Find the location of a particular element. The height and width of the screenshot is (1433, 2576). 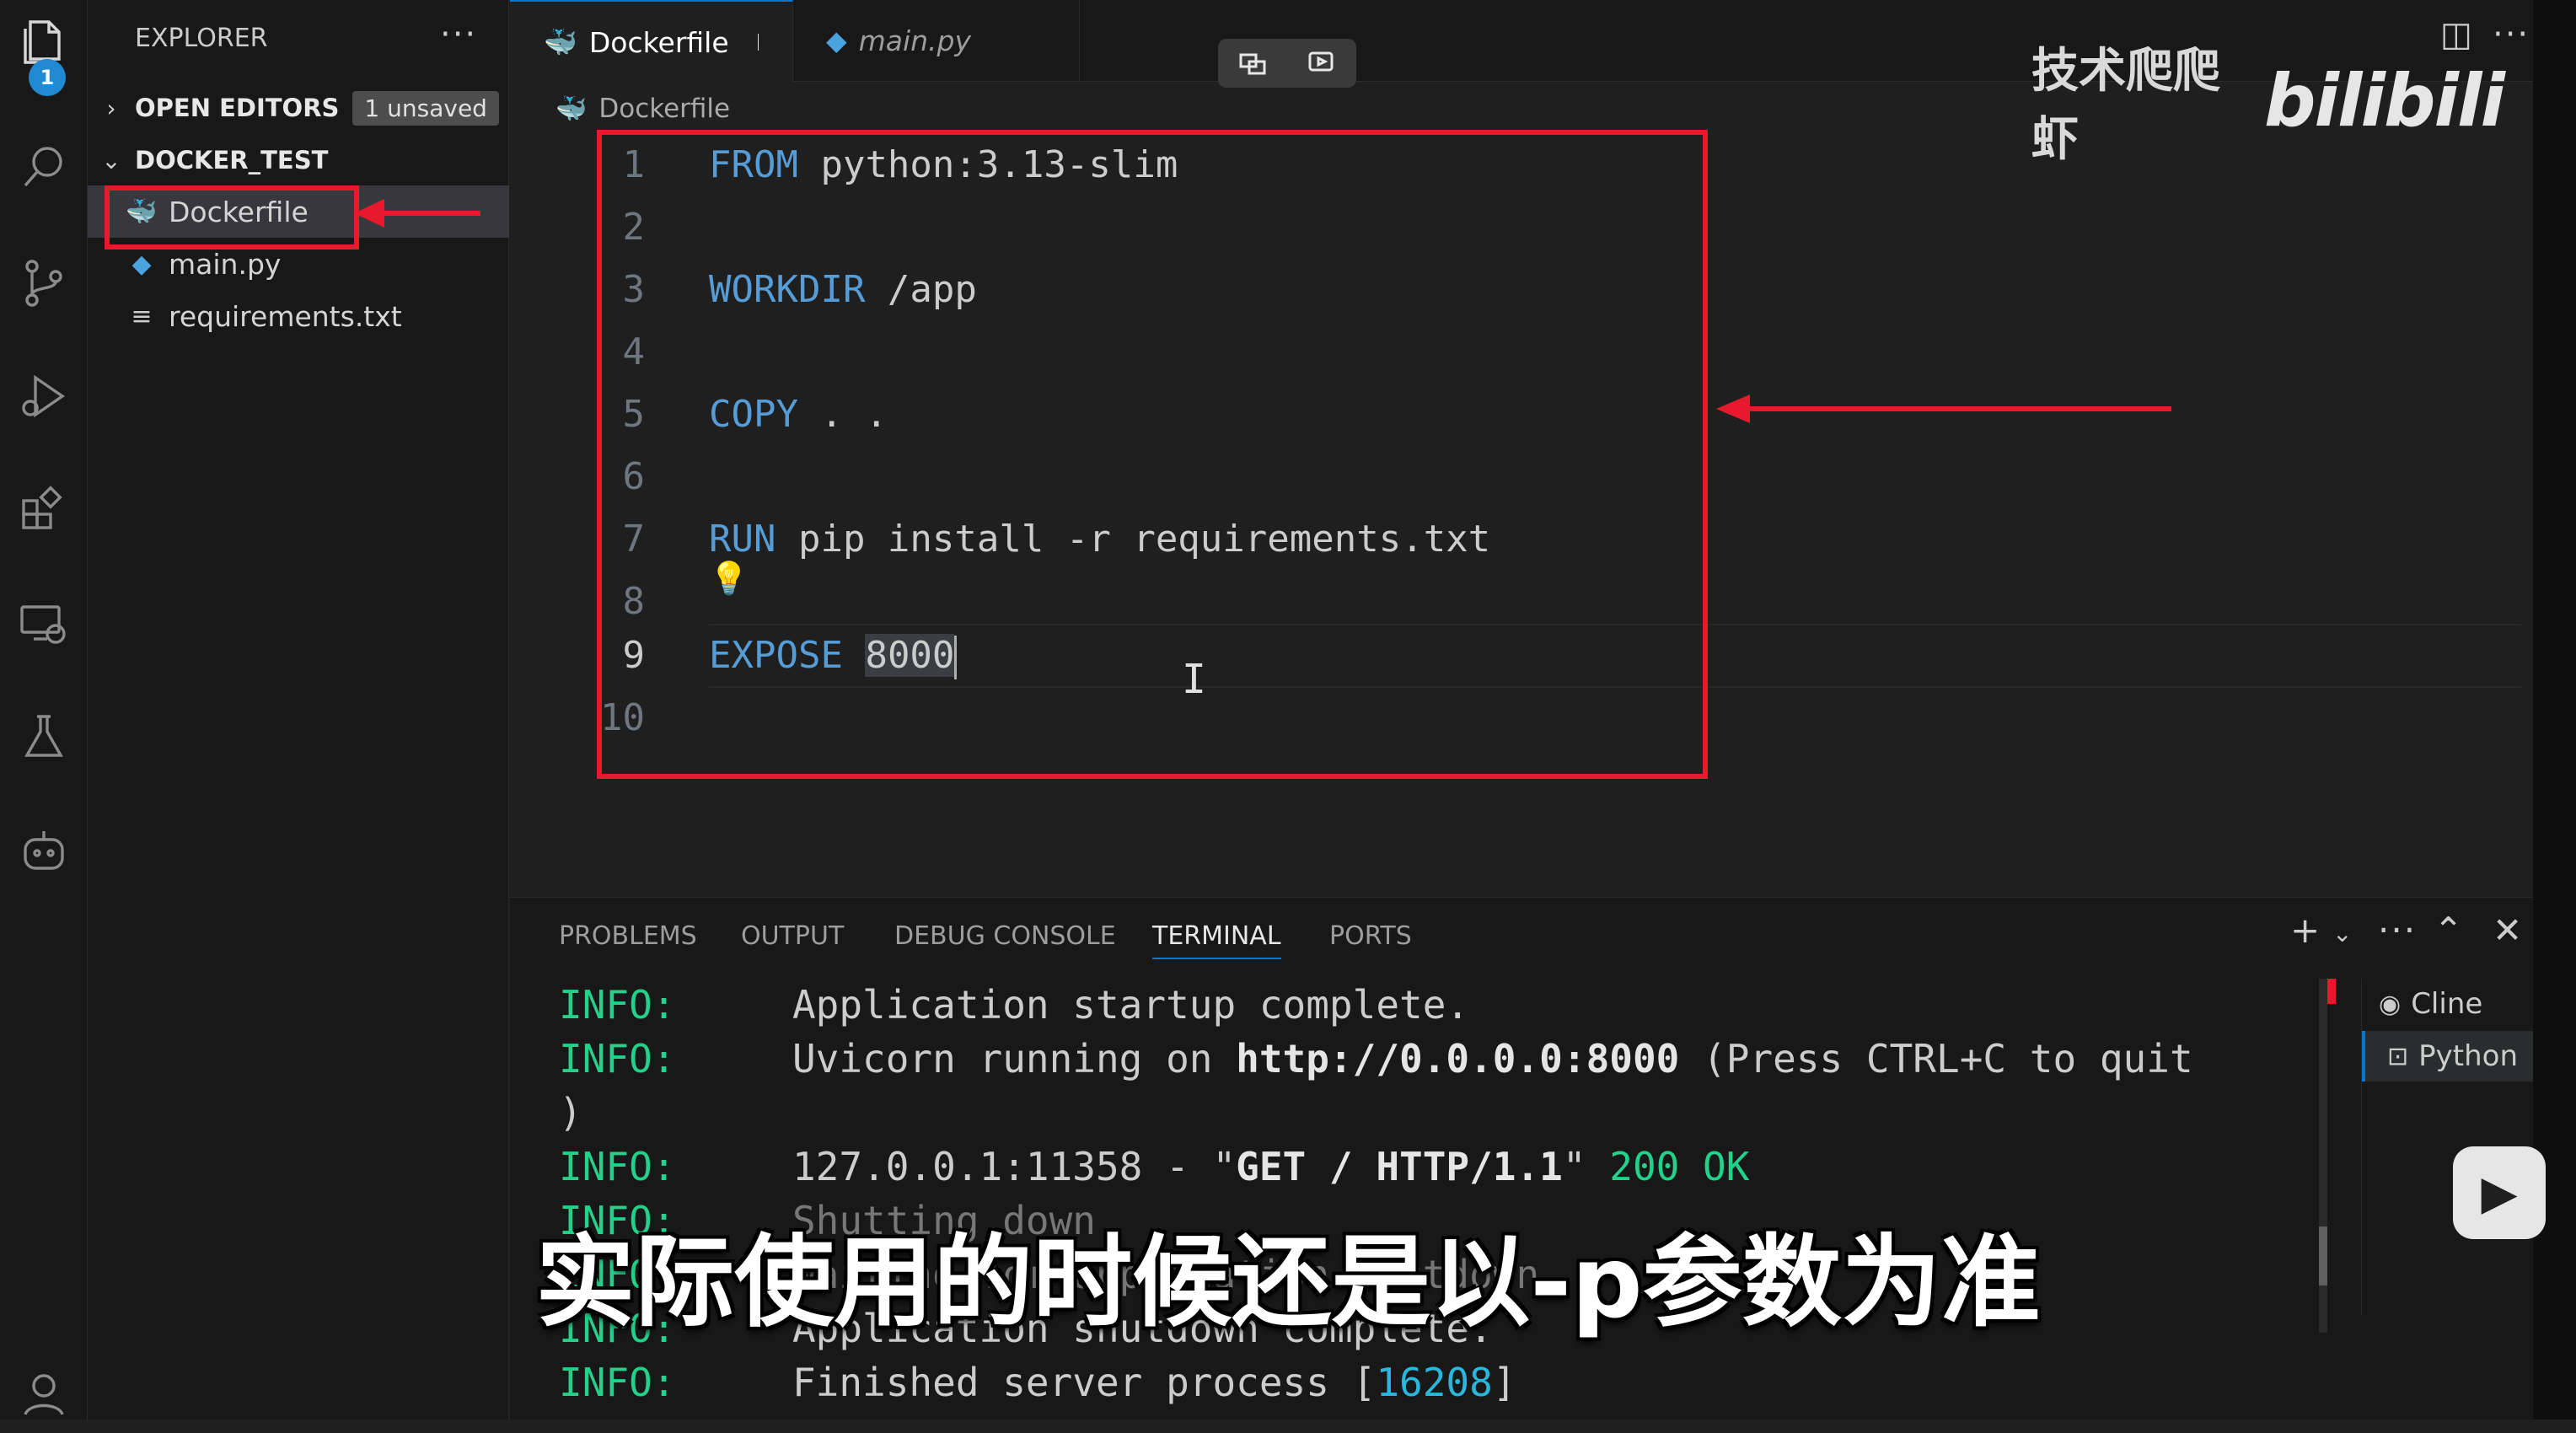

close-panel-icon: ✕ is located at coordinates (2507, 930).